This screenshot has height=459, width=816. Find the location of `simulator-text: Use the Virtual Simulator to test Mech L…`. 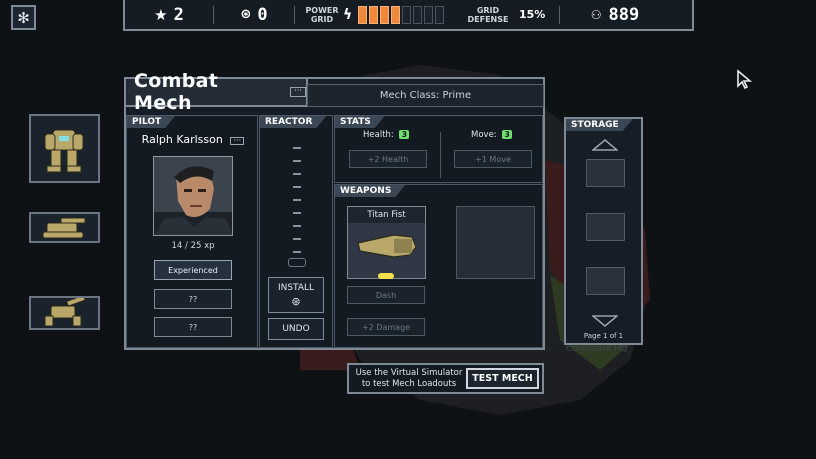

simulator-text: Use the Virtual Simulator to test Mech L… is located at coordinates (409, 378).